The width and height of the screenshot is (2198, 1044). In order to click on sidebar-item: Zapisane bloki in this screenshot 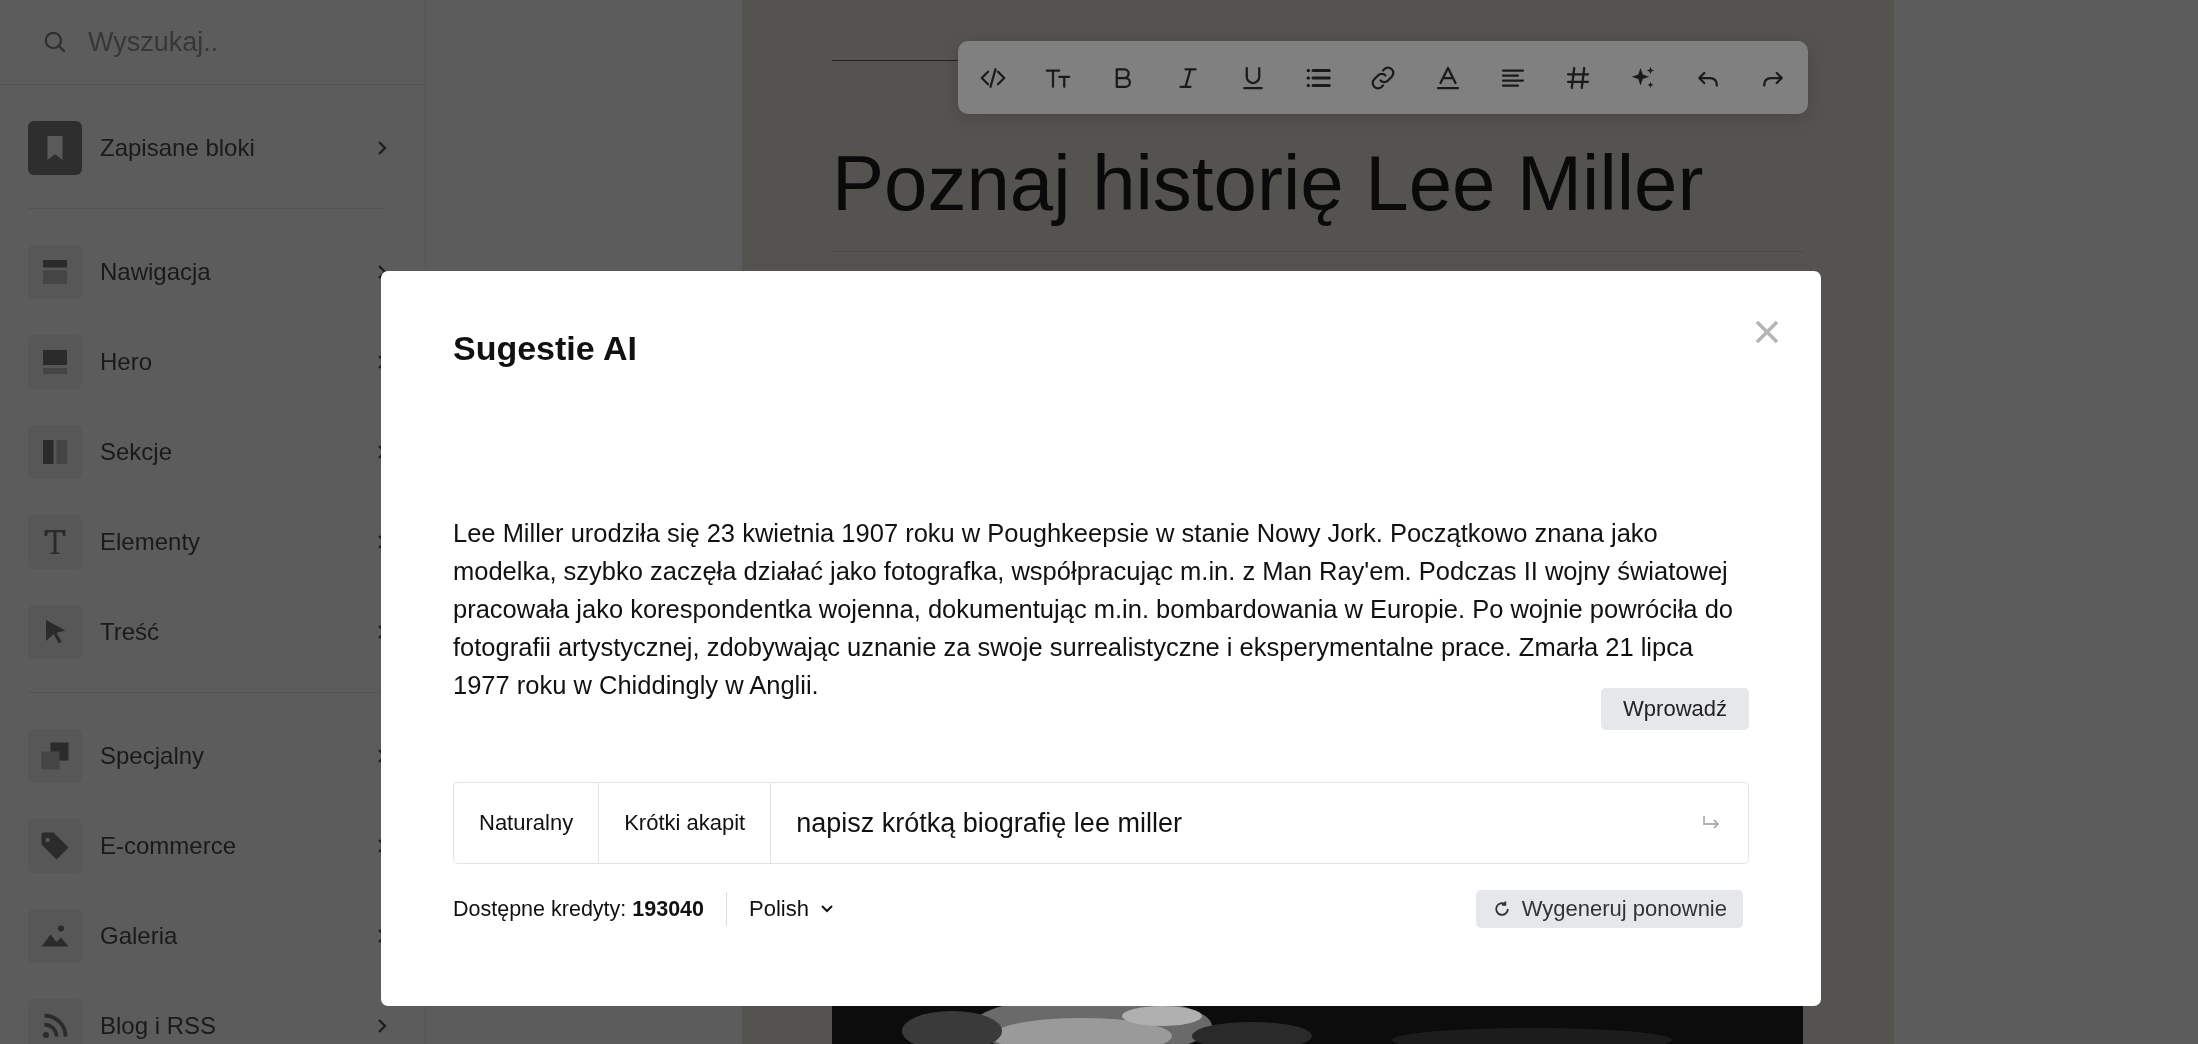, I will do `click(212, 148)`.